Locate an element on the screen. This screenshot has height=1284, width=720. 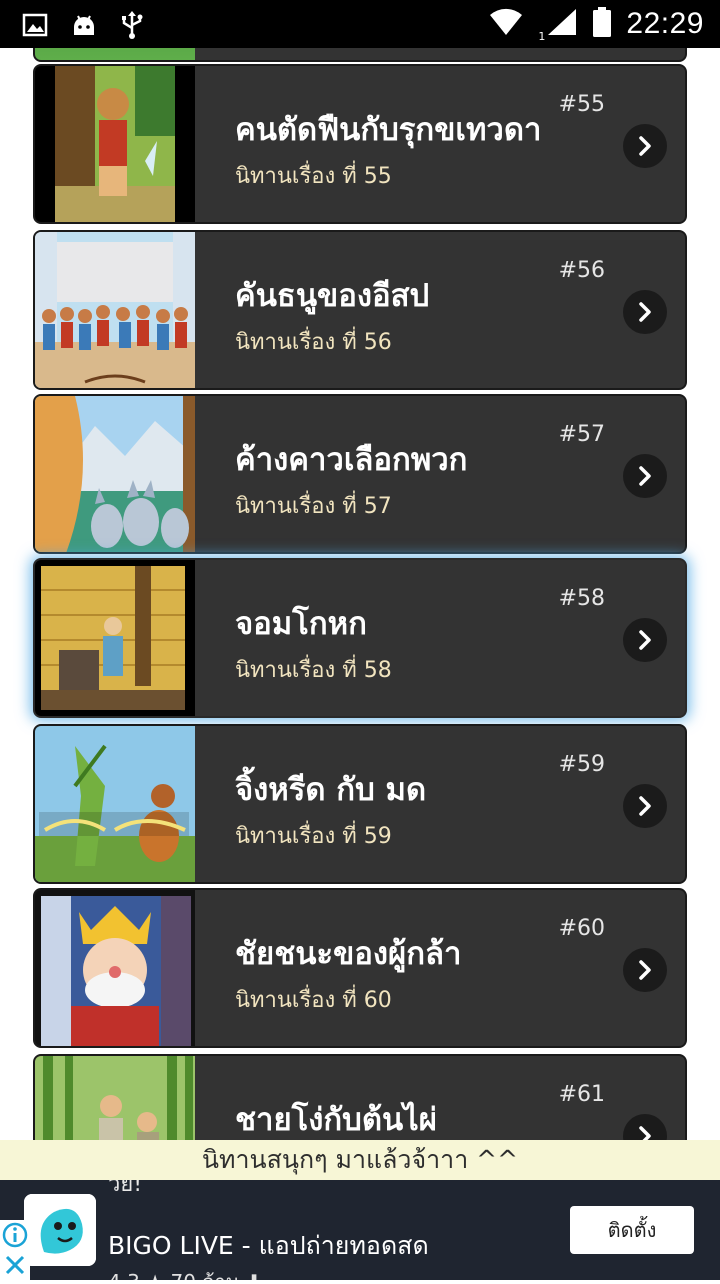
ad-rating-value: 4.3 is located at coordinates (124, 1275).